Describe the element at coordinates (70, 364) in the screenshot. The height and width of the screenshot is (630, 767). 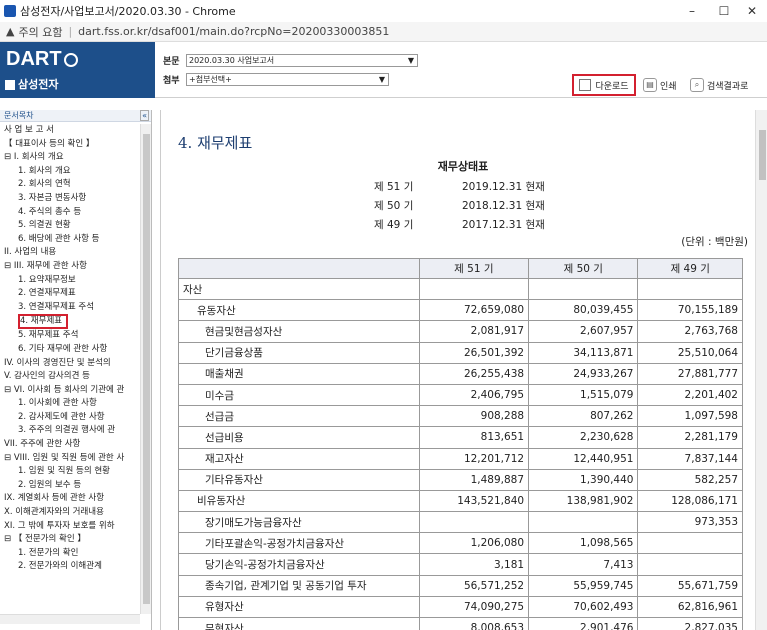
I see `toc-item: IV. 이사의 경영진단 및 분석의` at that location.